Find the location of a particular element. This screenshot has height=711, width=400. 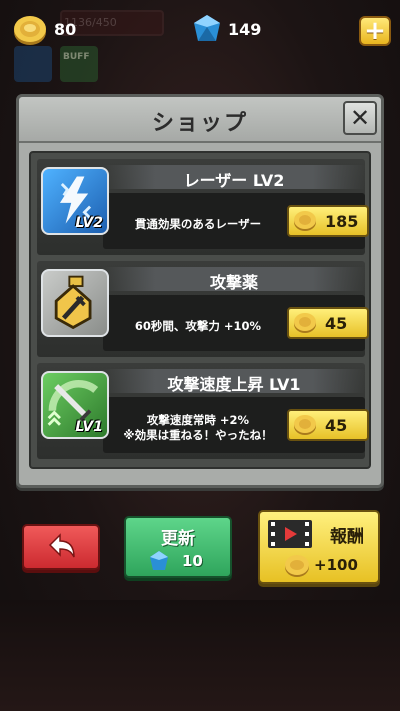

refresh-cost: 10 is located at coordinates (192, 561).